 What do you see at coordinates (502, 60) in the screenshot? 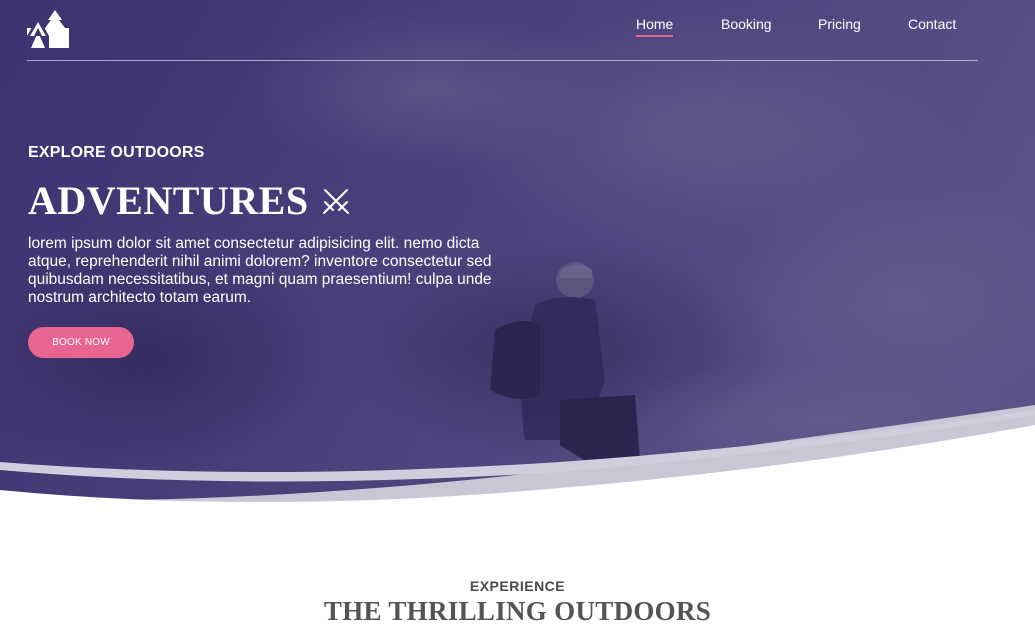
I see `nav-divider` at bounding box center [502, 60].